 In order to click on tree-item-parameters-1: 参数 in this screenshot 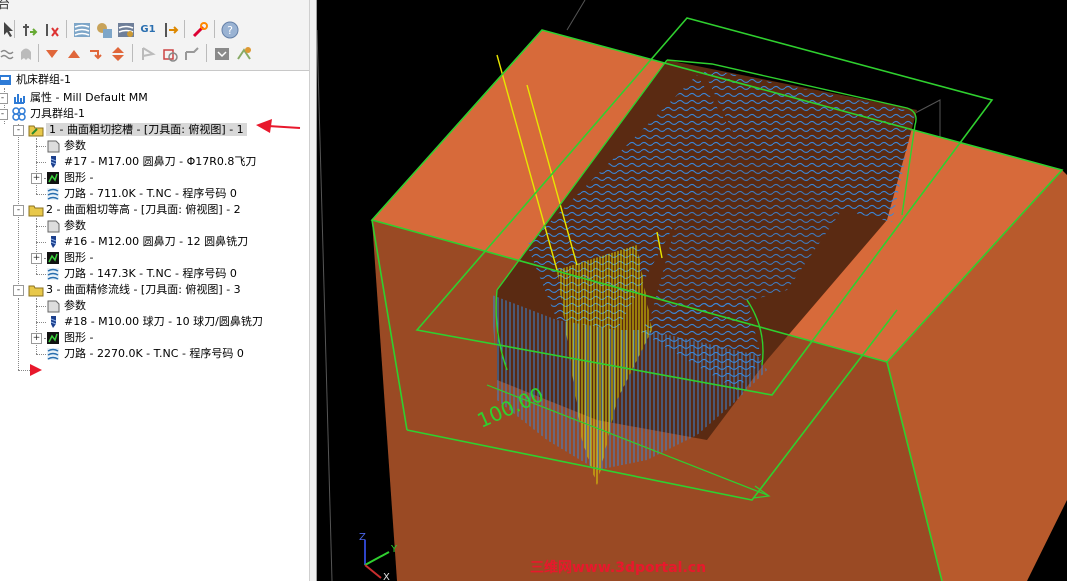, I will do `click(66, 146)`.